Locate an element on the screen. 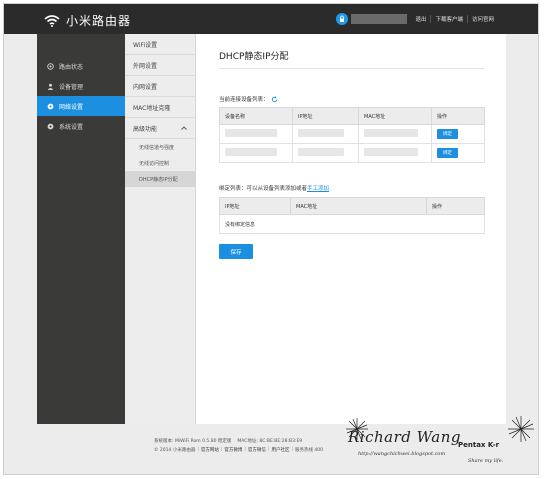 This screenshot has width=544, height=479. sidebar-item-router-status: 路由状态 is located at coordinates (81, 66).